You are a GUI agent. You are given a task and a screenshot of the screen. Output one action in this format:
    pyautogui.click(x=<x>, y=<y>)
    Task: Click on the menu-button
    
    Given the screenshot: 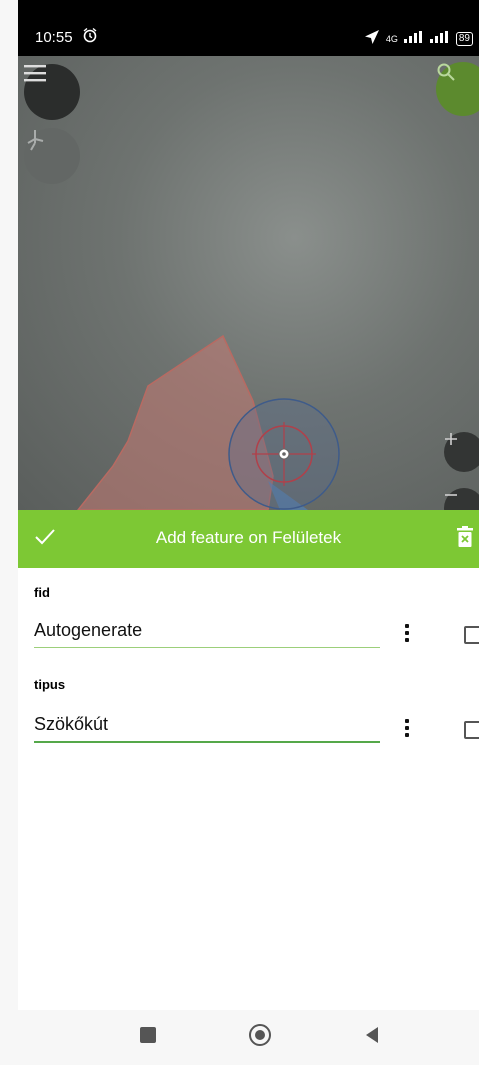 What is the action you would take?
    pyautogui.click(x=52, y=92)
    